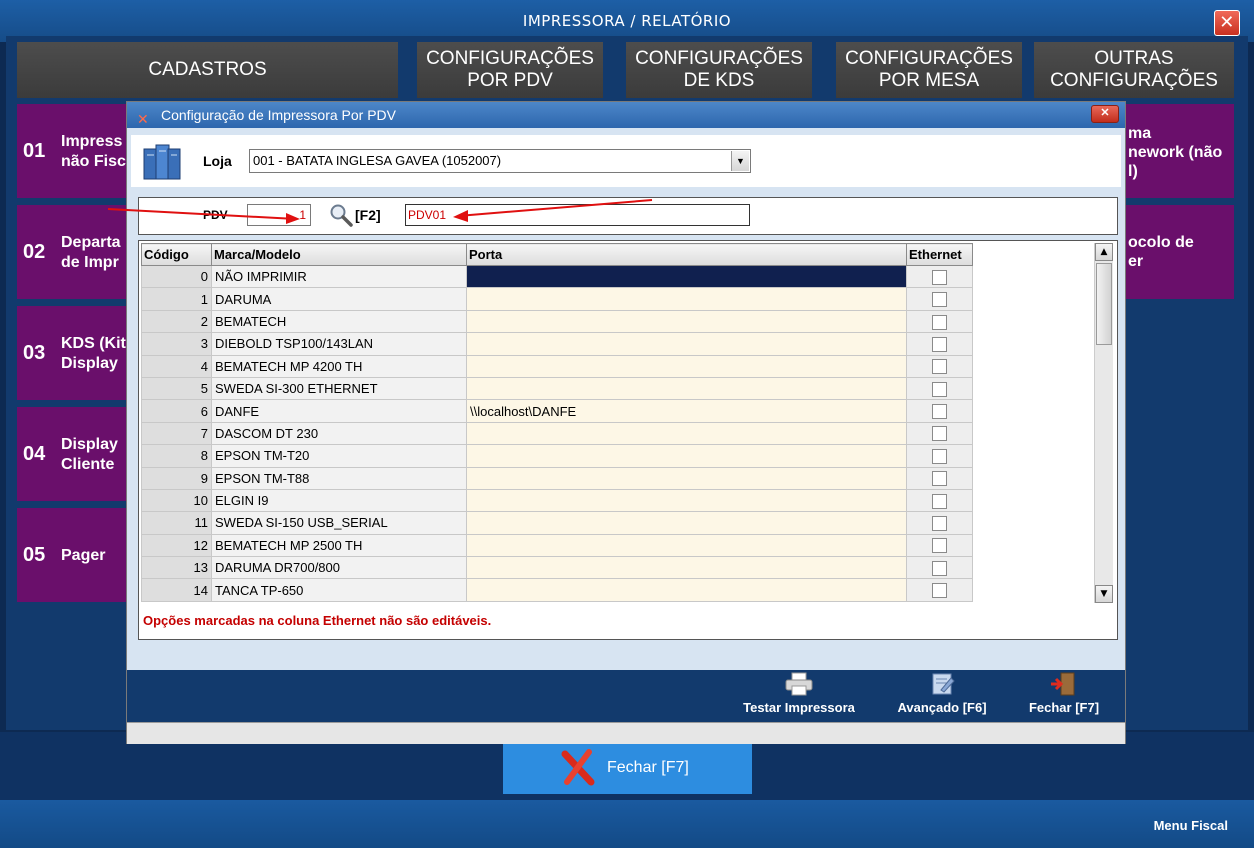  Describe the element at coordinates (1180, 151) in the screenshot. I see `right-card-1: ma nework (não l)` at that location.